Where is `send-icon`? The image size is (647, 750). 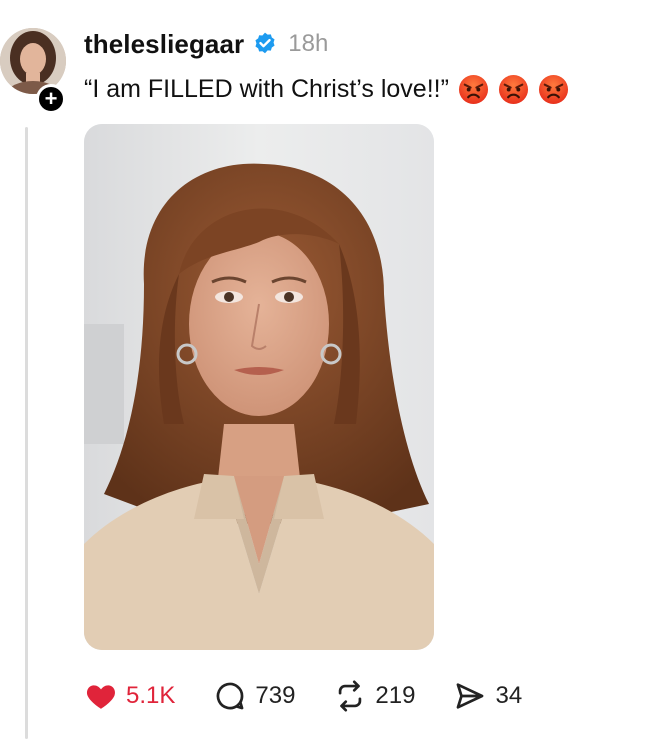 send-icon is located at coordinates (470, 696).